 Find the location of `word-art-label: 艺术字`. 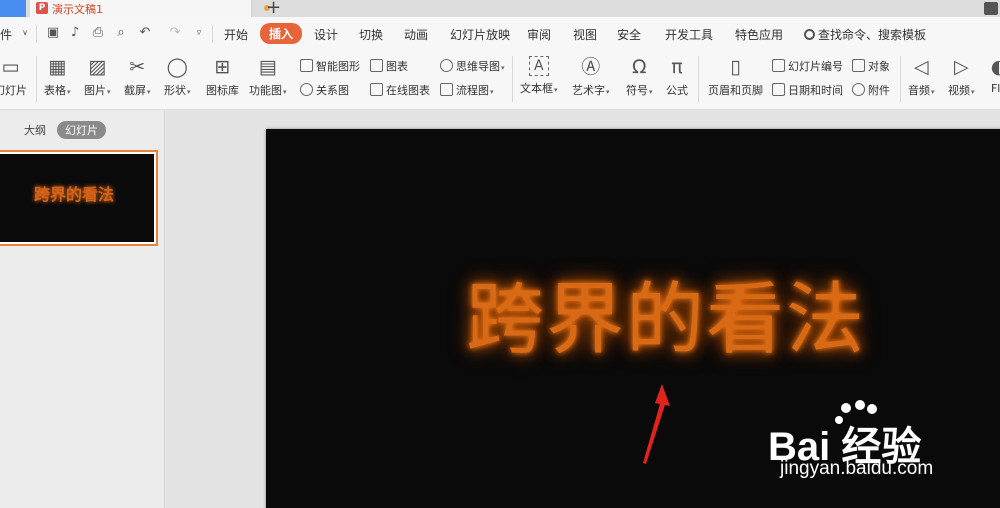

word-art-label: 艺术字 is located at coordinates (588, 90).